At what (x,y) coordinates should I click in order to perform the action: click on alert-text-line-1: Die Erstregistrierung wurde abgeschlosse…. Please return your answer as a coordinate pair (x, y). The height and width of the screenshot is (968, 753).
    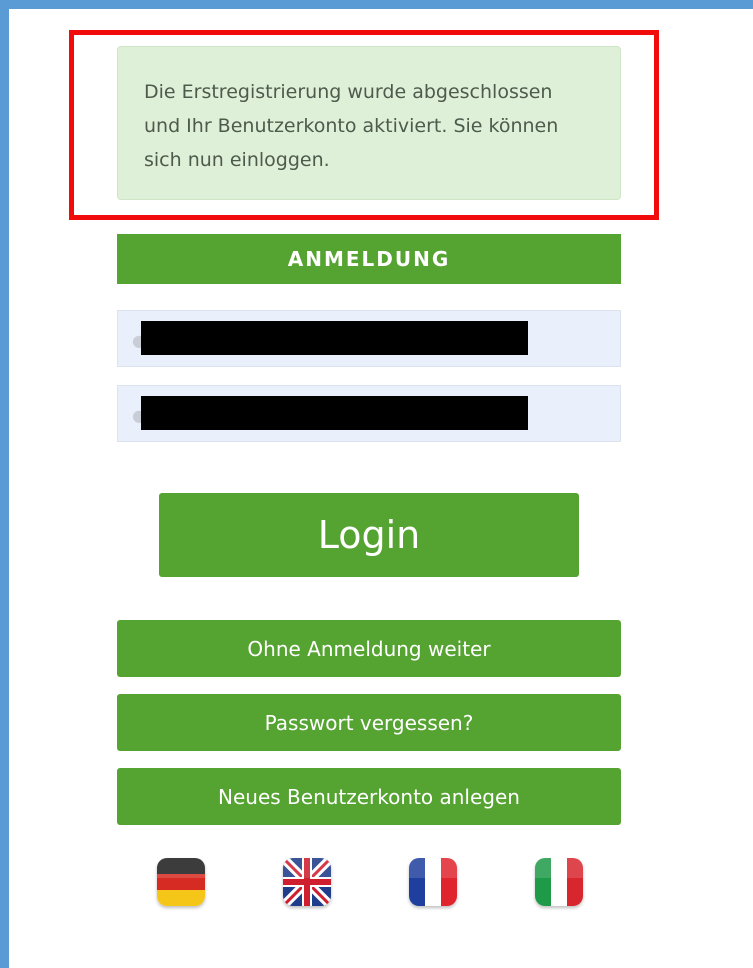
    Looking at the image, I should click on (348, 92).